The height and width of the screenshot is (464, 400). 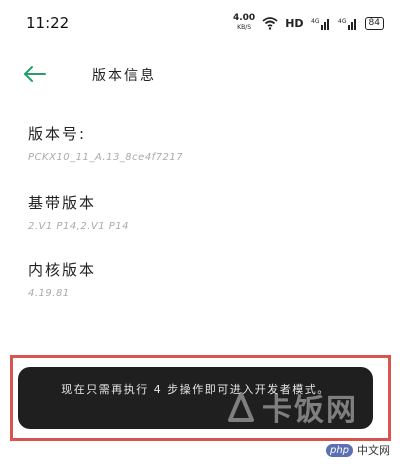 What do you see at coordinates (244, 27) in the screenshot?
I see `speed-unit: KB/S` at bounding box center [244, 27].